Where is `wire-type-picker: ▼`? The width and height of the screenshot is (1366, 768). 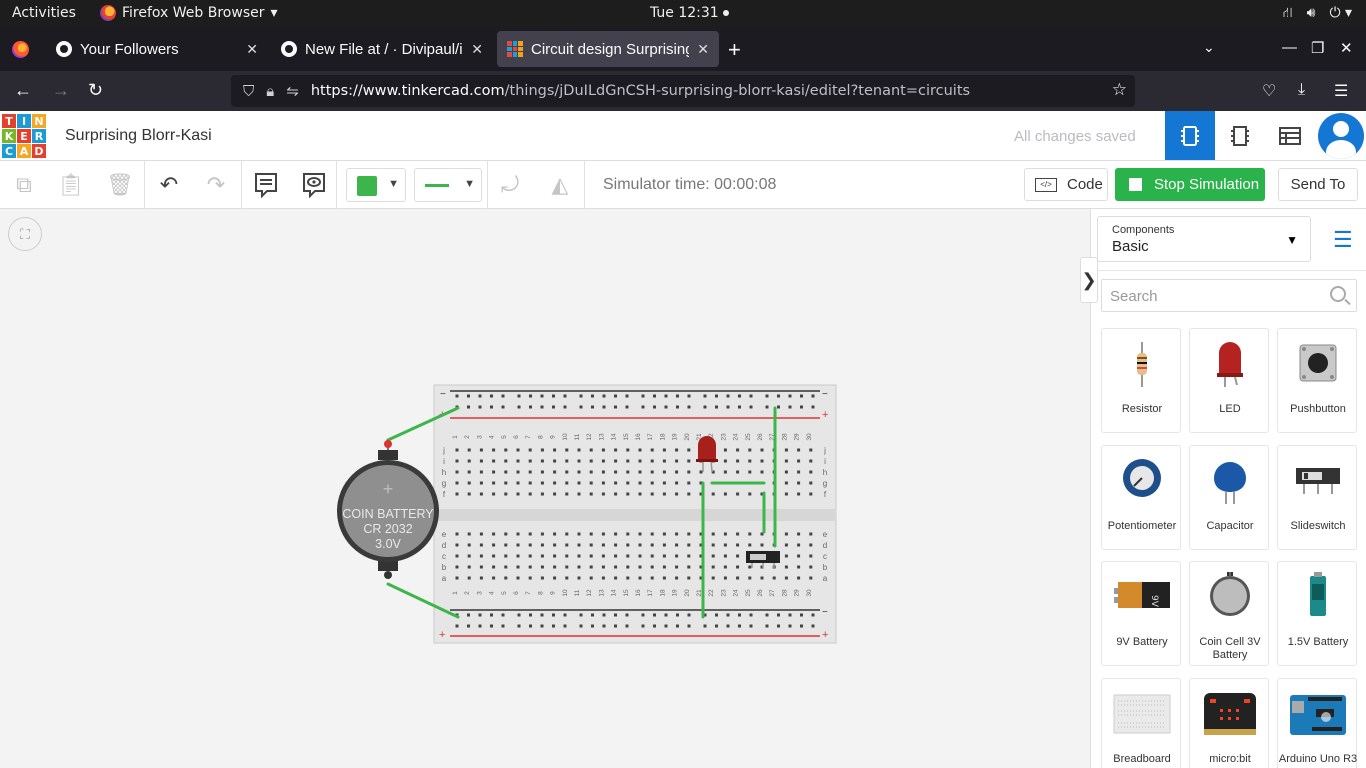
wire-type-picker: ▼ is located at coordinates (448, 185).